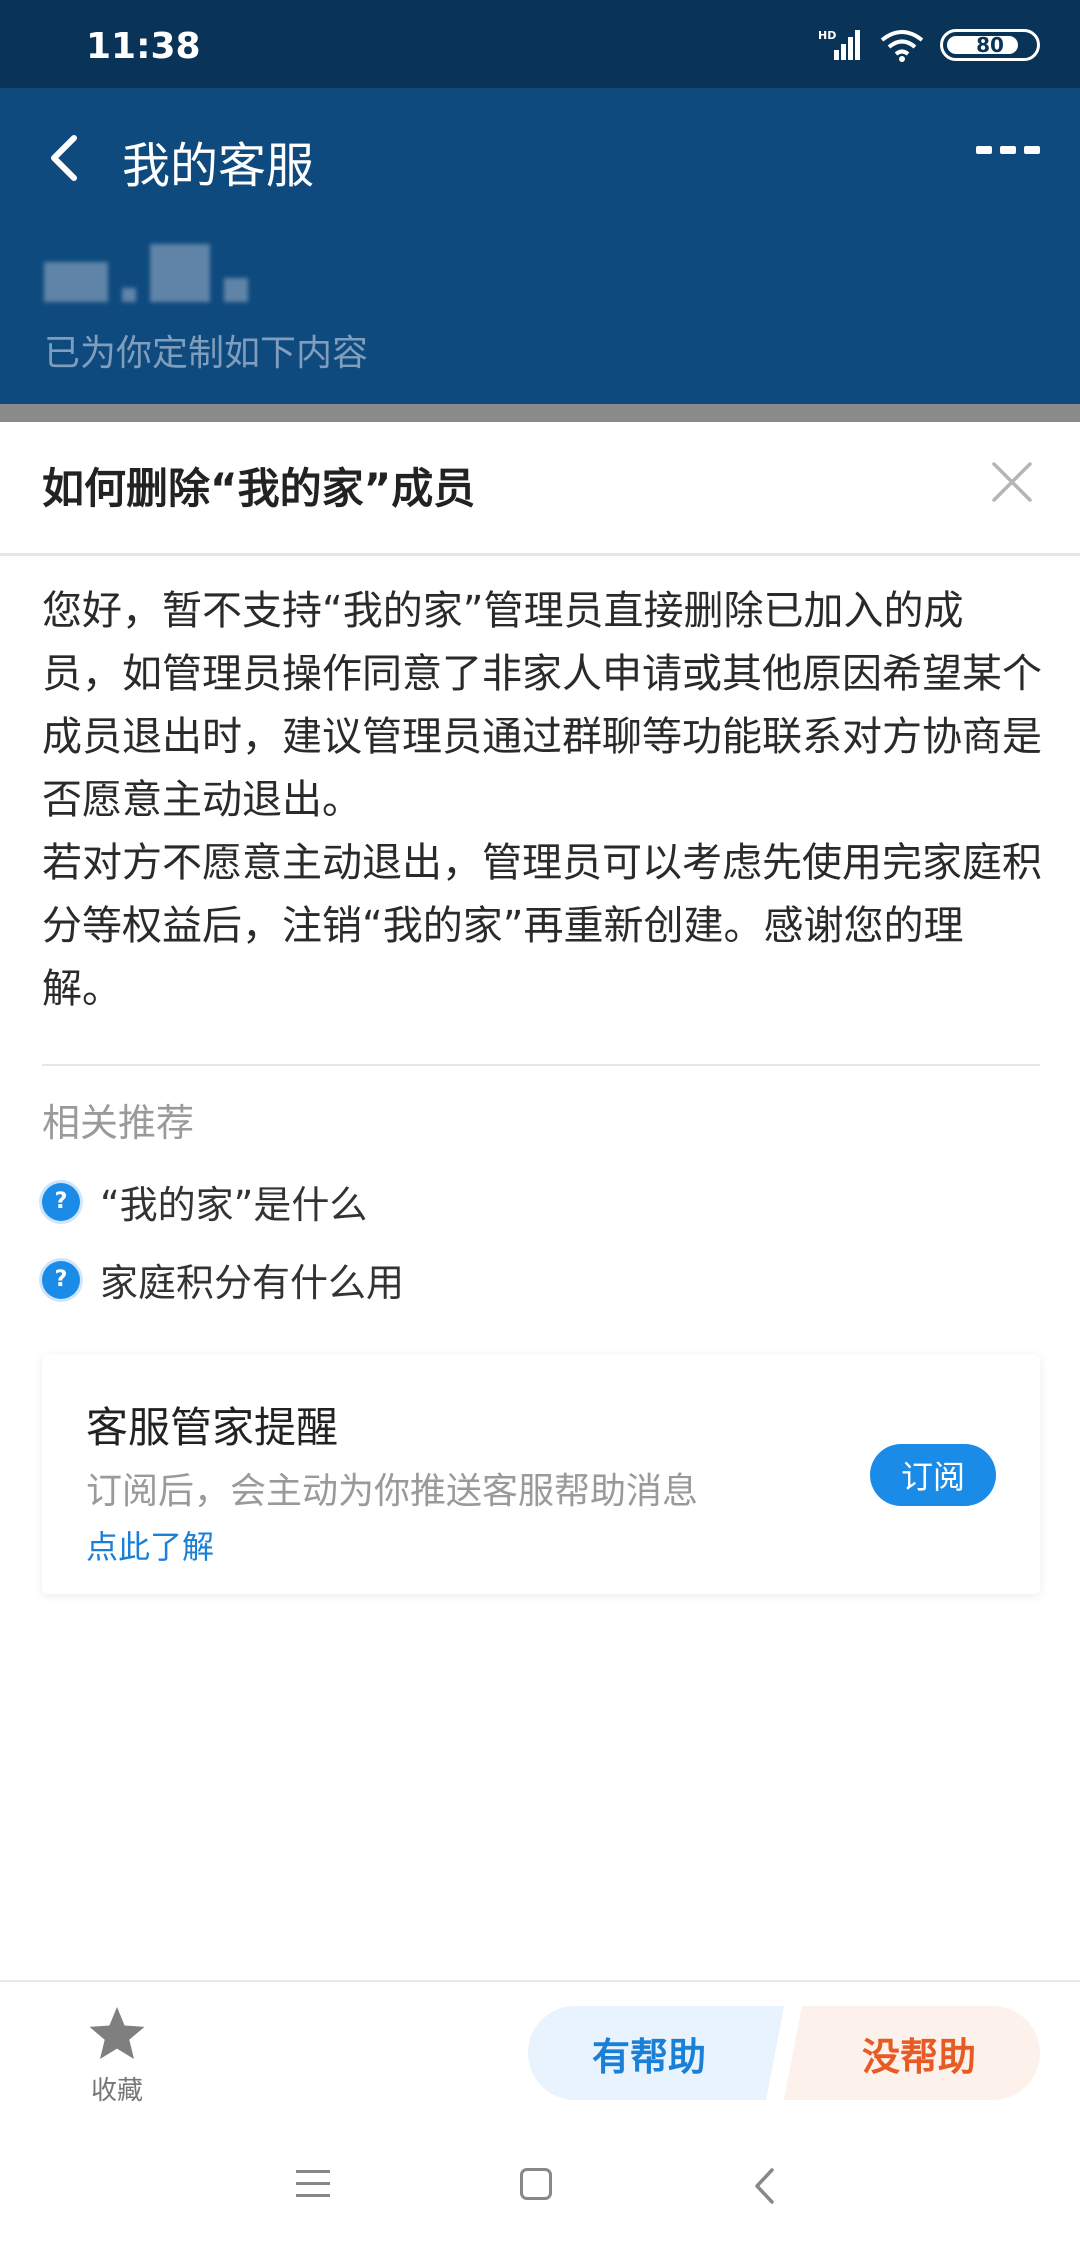 This screenshot has width=1080, height=2248. Describe the element at coordinates (540, 44) in the screenshot. I see `status-bar: 11:38 HD 80` at that location.